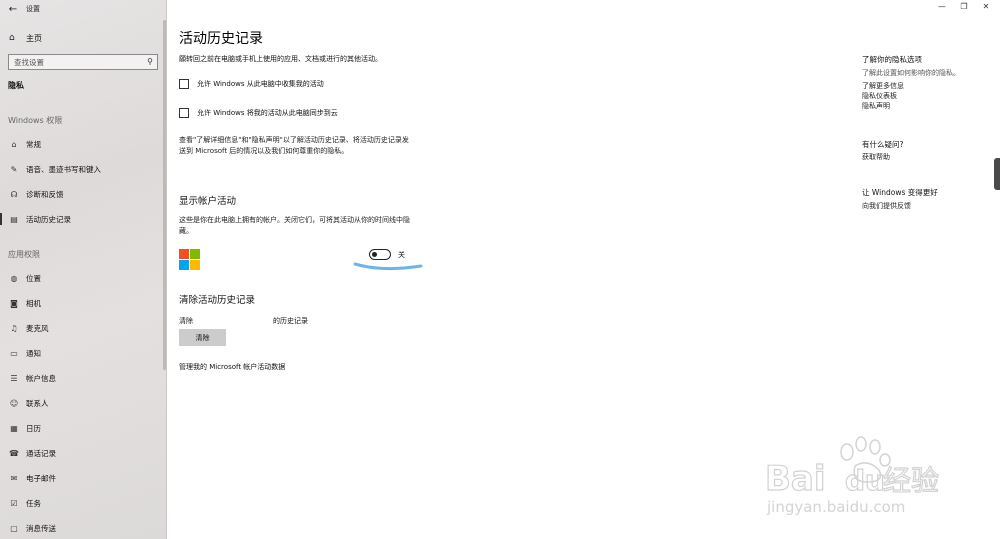  Describe the element at coordinates (14, 478) in the screenshot. I see `email-icon: ✉` at that location.